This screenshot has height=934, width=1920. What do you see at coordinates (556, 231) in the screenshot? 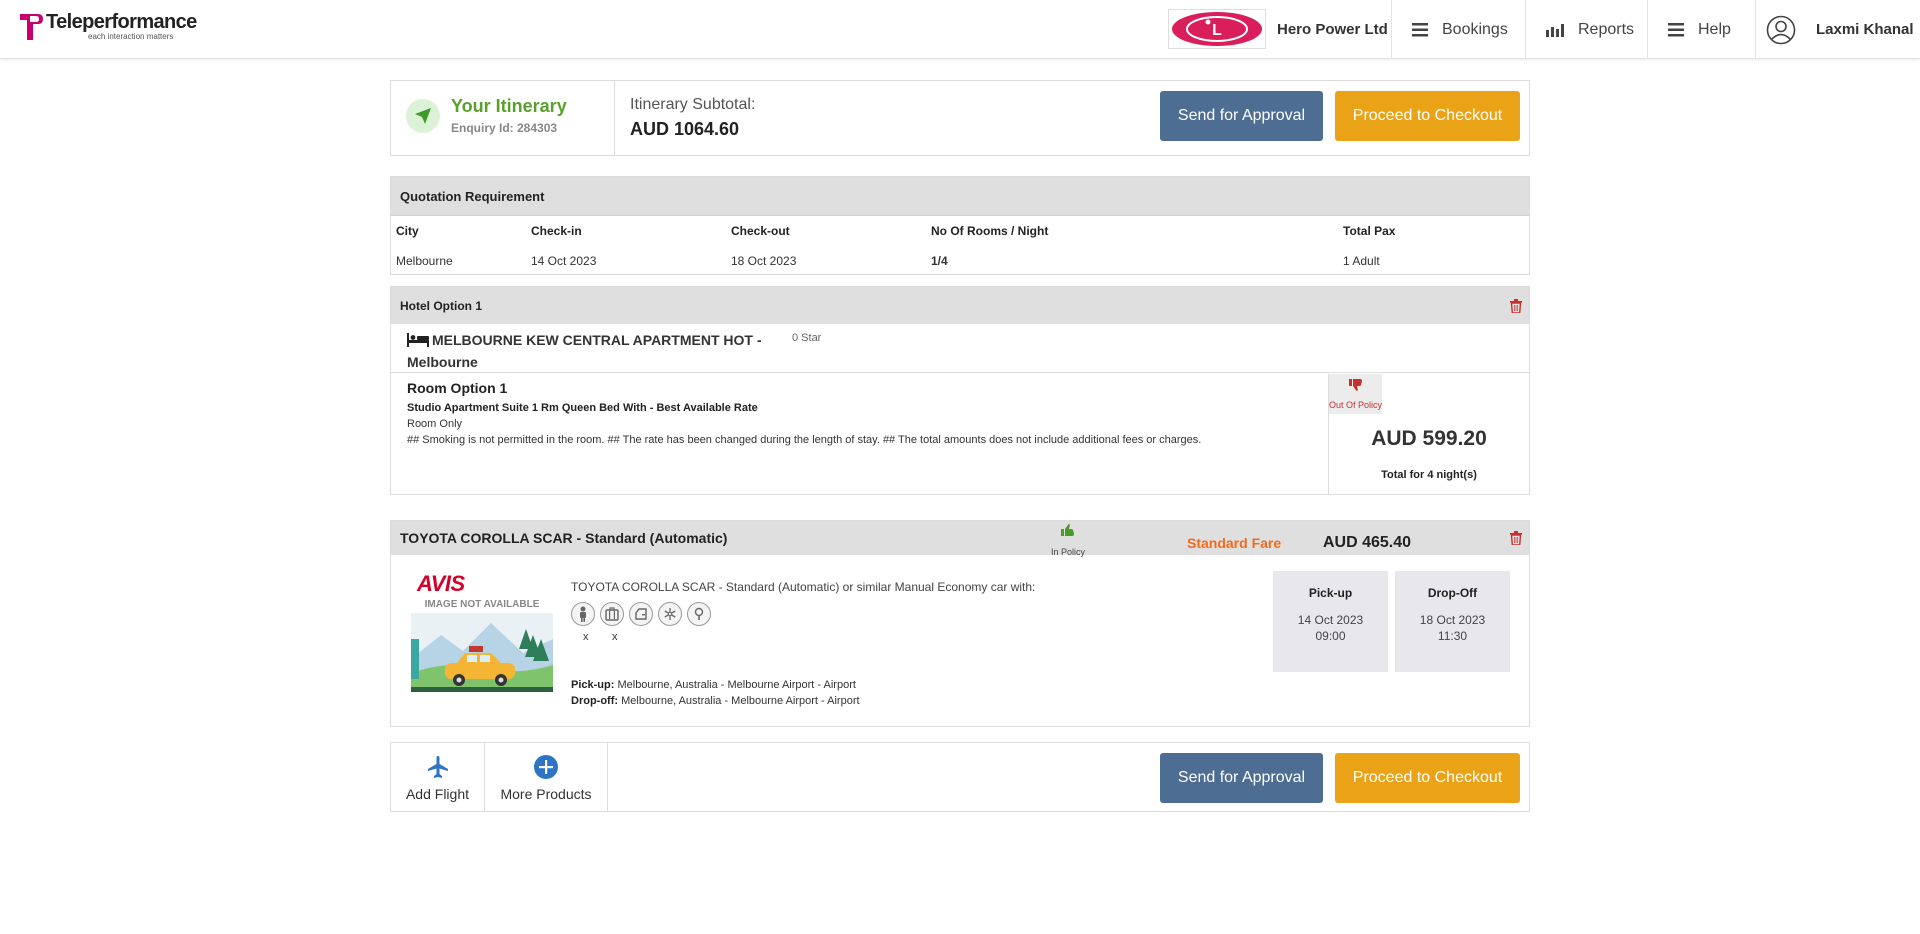
I see `quote-header-checkin: Check-in` at bounding box center [556, 231].